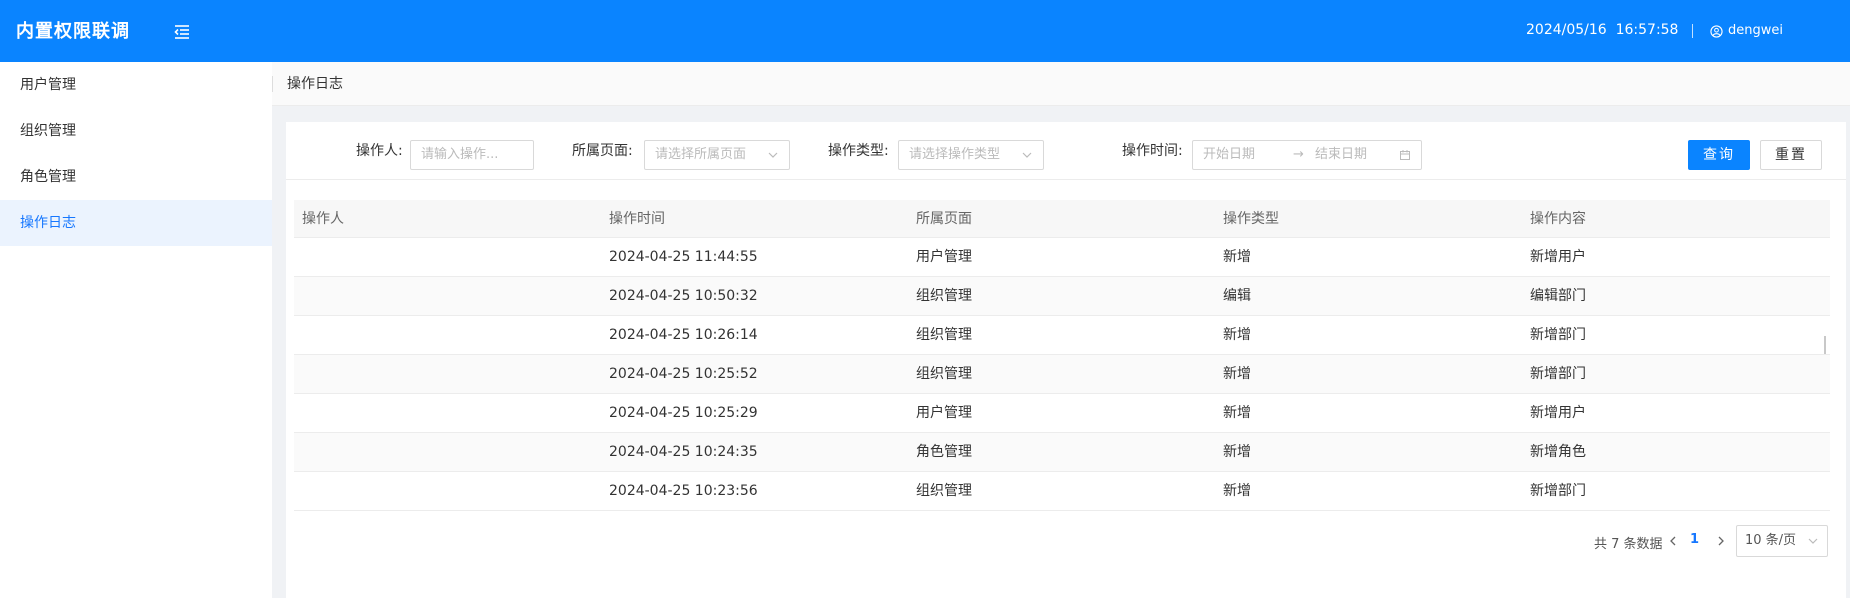  I want to click on user-menu: dengwei, so click(1746, 31).